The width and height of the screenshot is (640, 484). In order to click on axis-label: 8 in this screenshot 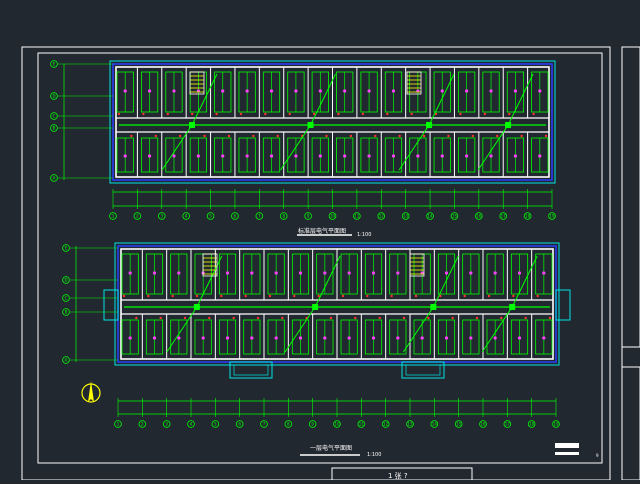, I will do `click(288, 424)`.